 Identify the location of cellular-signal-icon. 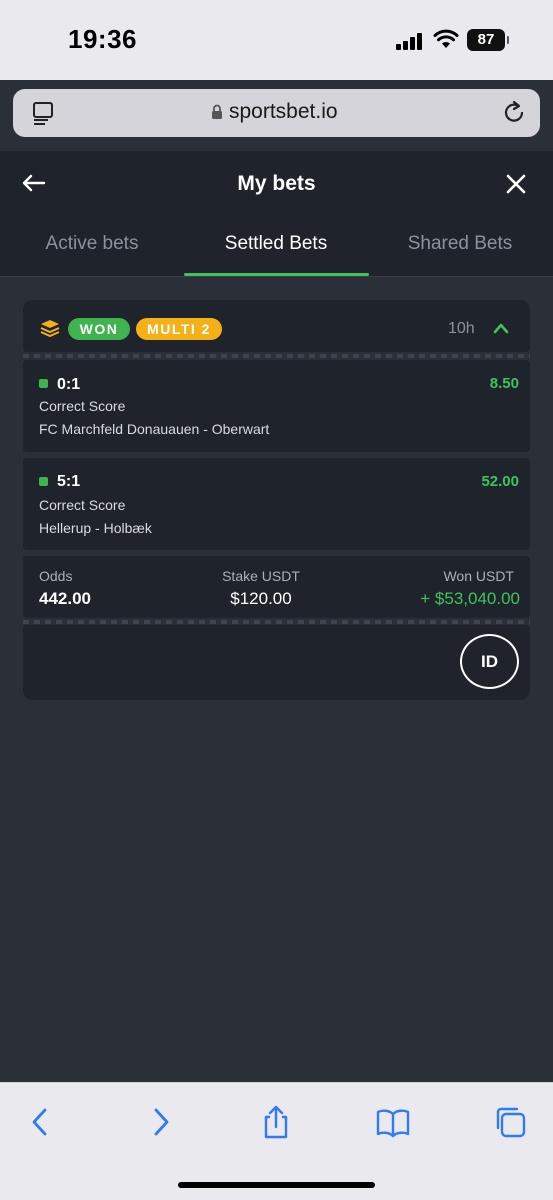
(411, 41).